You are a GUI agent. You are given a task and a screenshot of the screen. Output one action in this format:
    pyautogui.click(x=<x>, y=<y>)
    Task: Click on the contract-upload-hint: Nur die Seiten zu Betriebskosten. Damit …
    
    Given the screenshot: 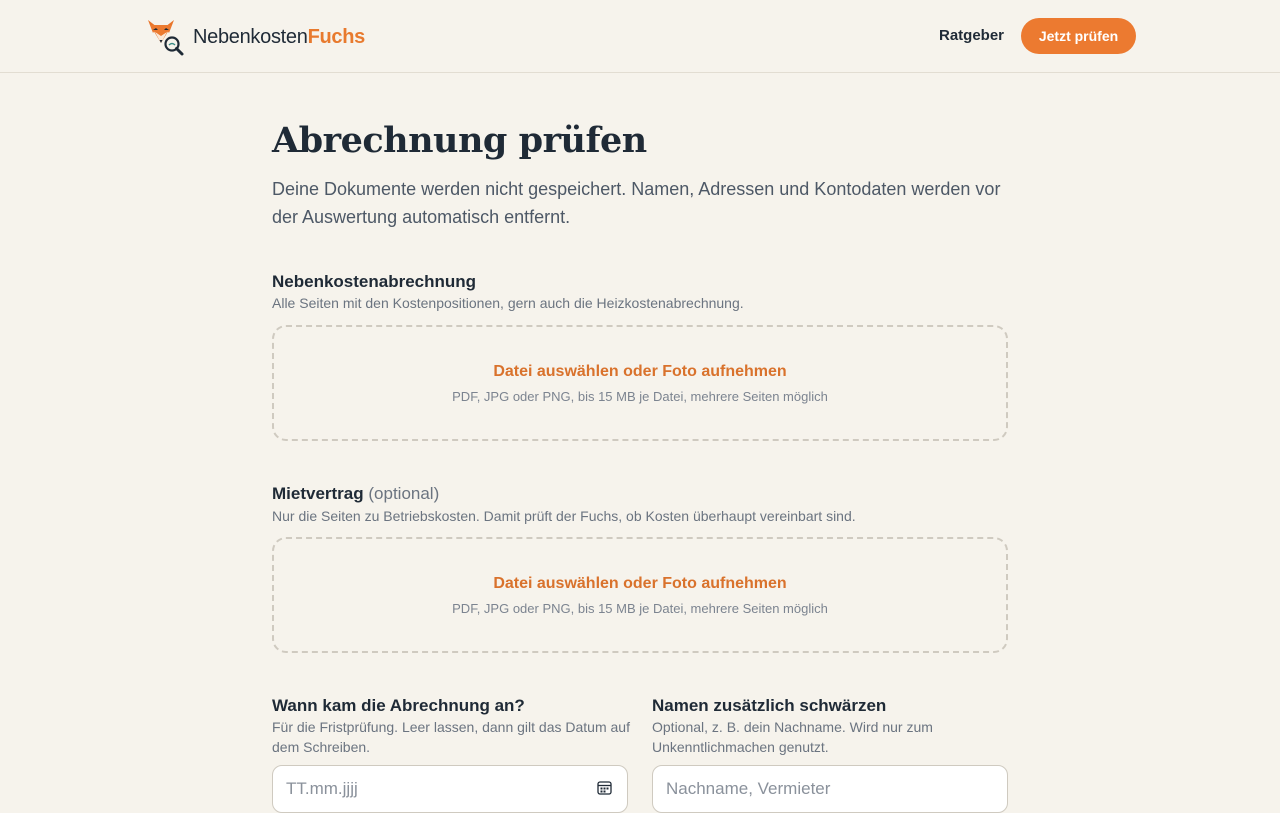 What is the action you would take?
    pyautogui.click(x=564, y=516)
    